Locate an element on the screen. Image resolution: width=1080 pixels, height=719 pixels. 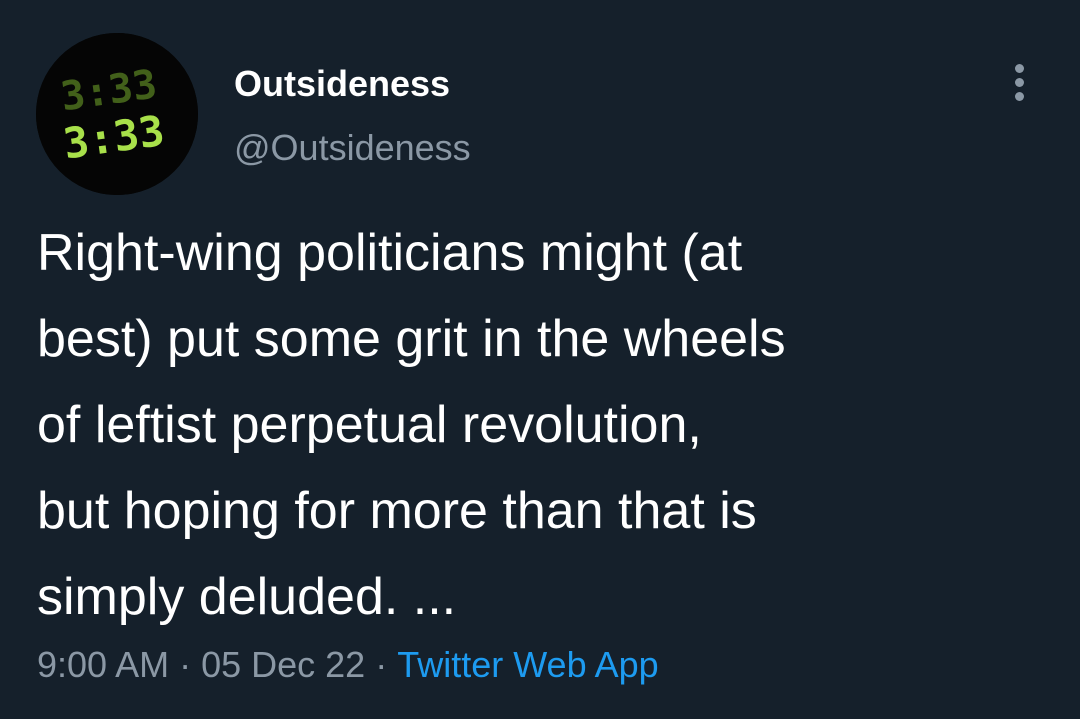
avatar-image: 3:33 3:33 is located at coordinates (117, 114).